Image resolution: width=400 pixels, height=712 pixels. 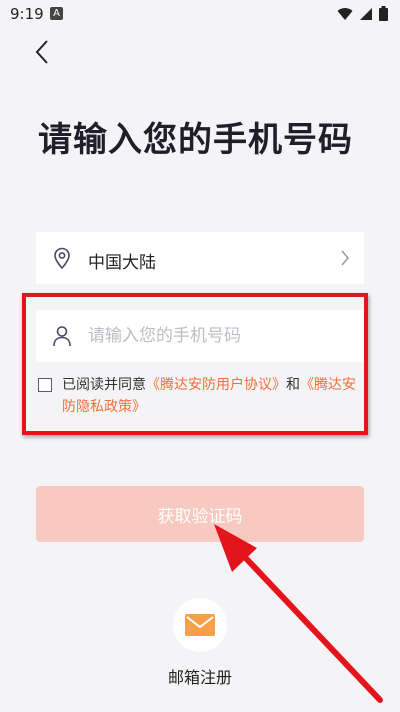 I want to click on agreement-conjunction: 和, so click(x=293, y=385).